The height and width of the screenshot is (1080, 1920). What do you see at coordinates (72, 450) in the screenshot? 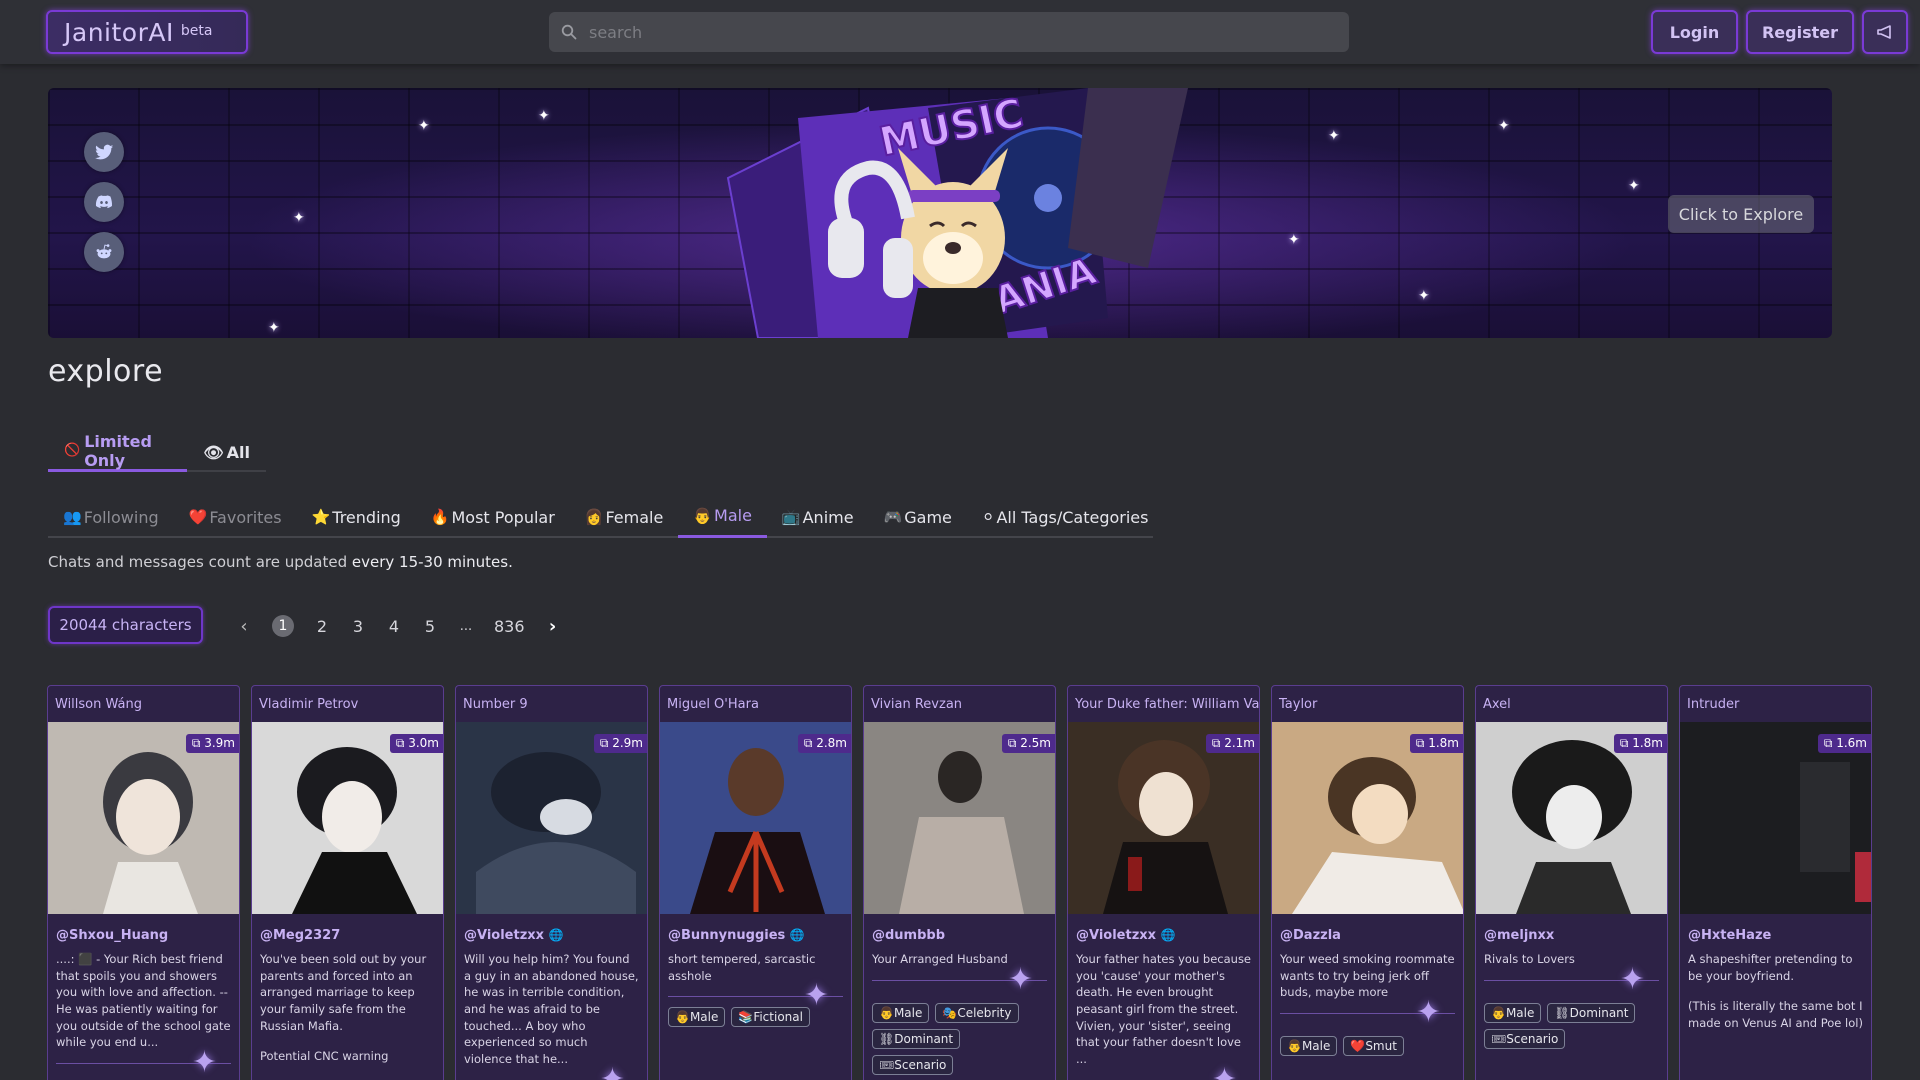
I see `eye-off-icon: 🚫` at bounding box center [72, 450].